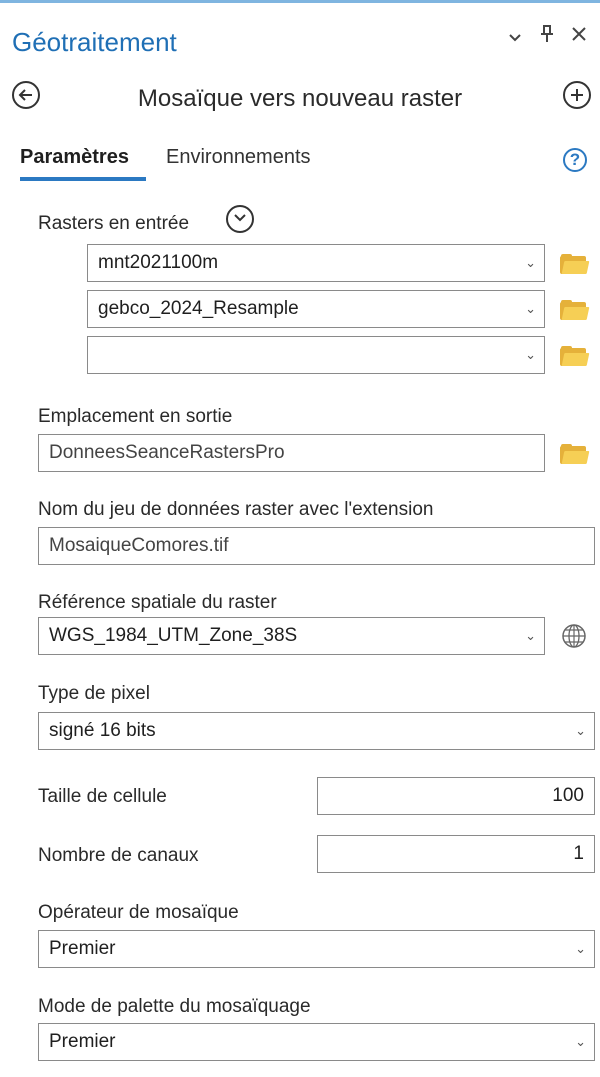 The image size is (600, 1077). I want to click on spatial-reference-dropdown: WGS_1984_UTM_Zone_38S ⌄, so click(291, 636).